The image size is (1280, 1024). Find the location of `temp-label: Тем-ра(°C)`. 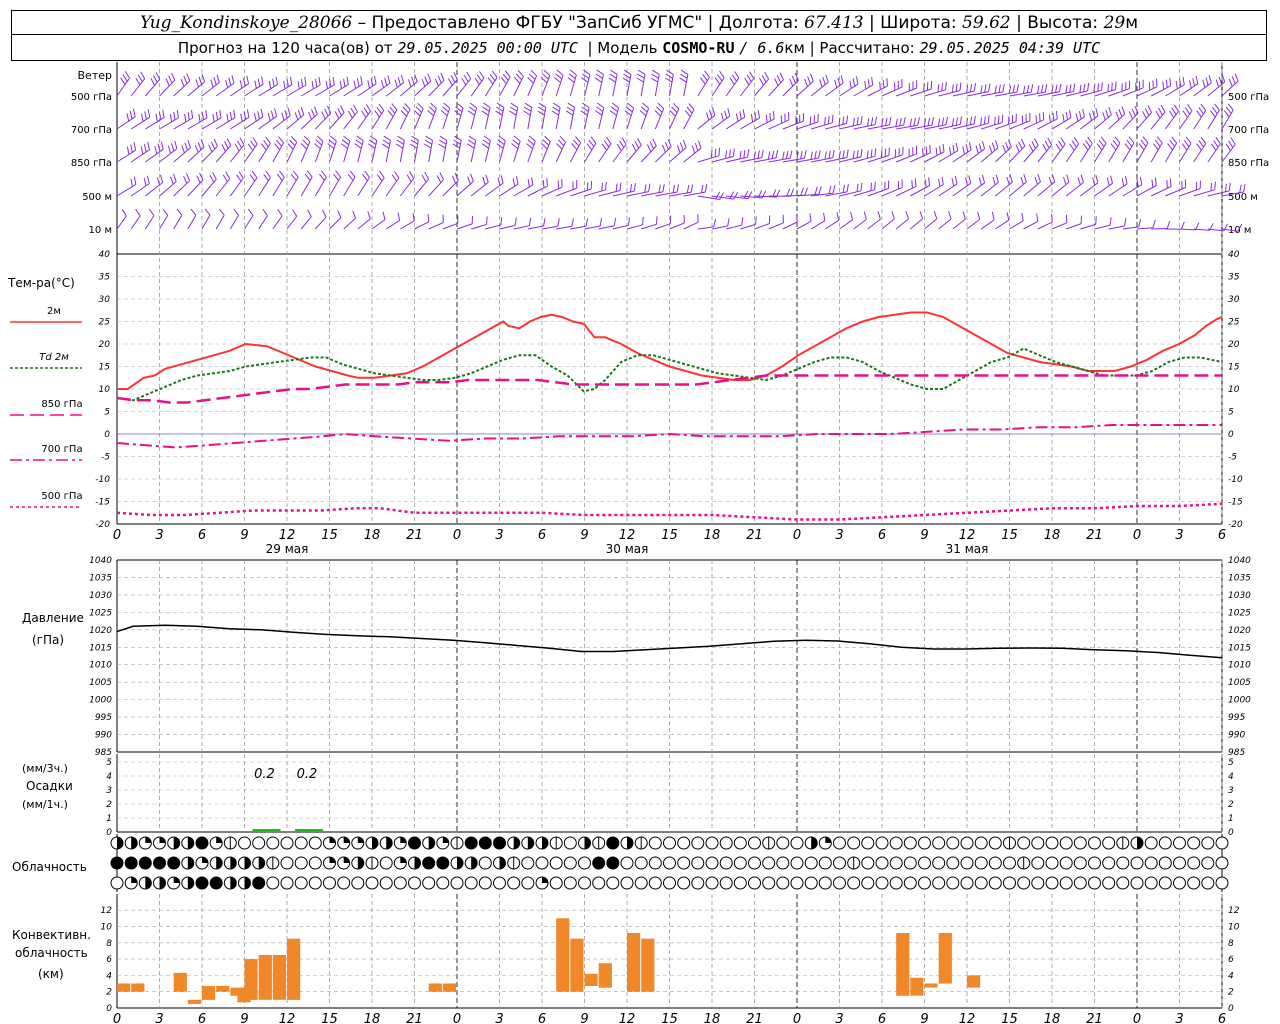

temp-label: Тем-ра(°C) is located at coordinates (41, 283).